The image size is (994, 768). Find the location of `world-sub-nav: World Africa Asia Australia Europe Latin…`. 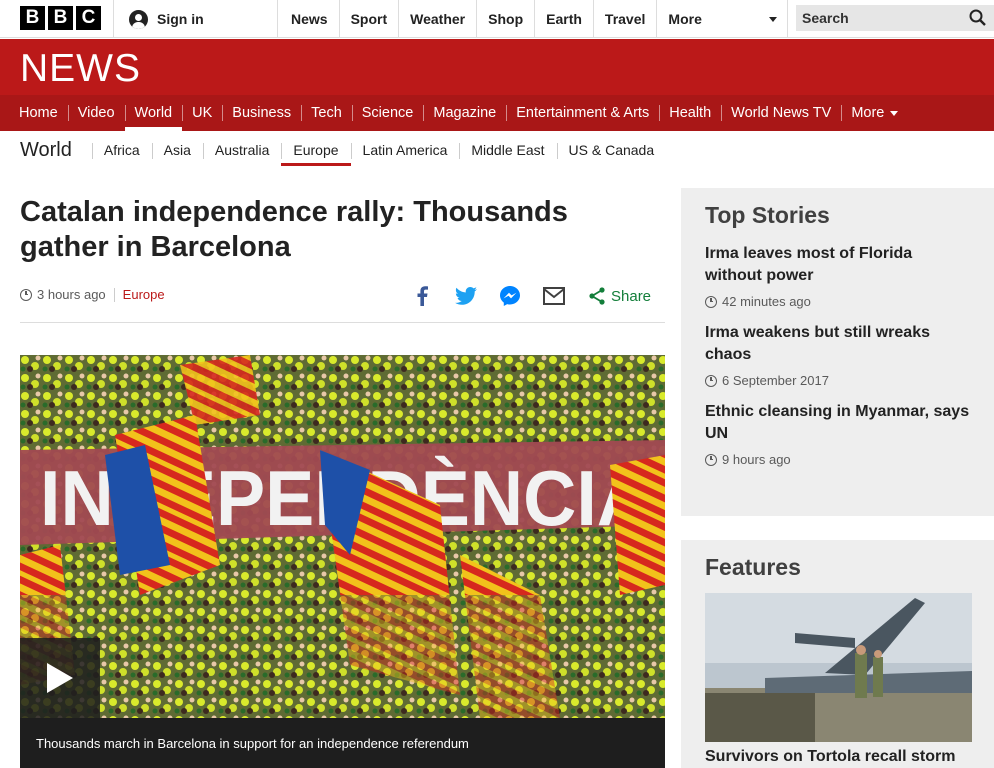

world-sub-nav: World Africa Asia Australia Europe Latin… is located at coordinates (497, 150).